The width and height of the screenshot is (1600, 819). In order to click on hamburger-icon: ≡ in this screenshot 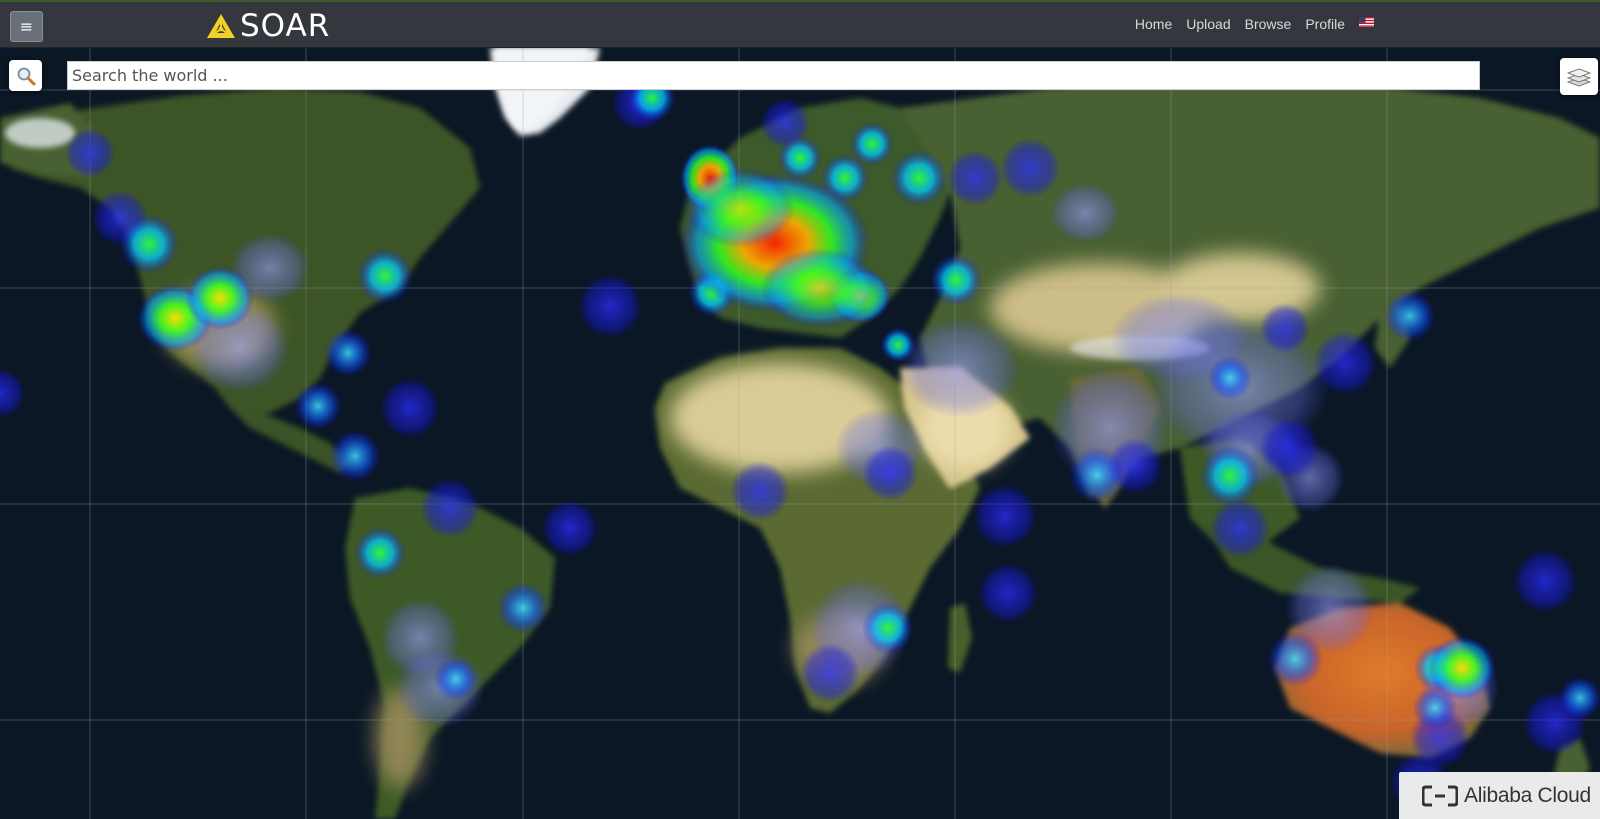, I will do `click(26, 26)`.